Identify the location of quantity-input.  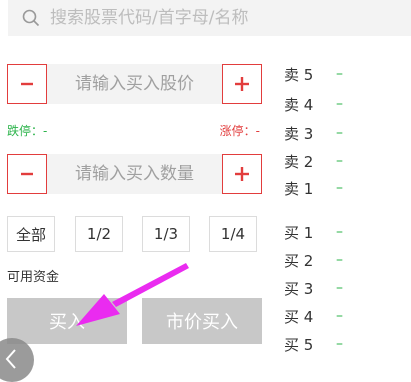
(134, 174).